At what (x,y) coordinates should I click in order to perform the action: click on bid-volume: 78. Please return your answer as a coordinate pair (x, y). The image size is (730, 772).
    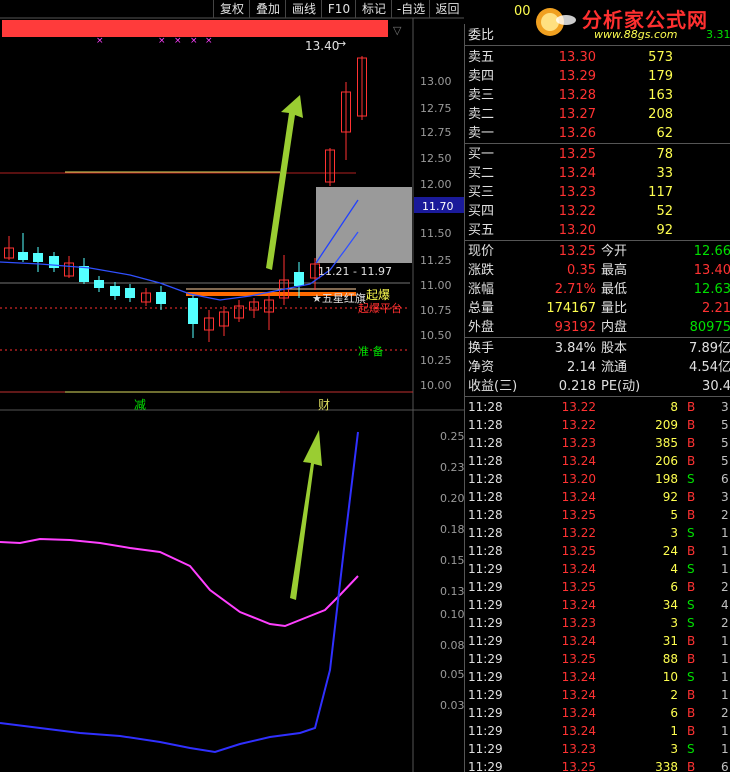
    Looking at the image, I should click on (664, 154).